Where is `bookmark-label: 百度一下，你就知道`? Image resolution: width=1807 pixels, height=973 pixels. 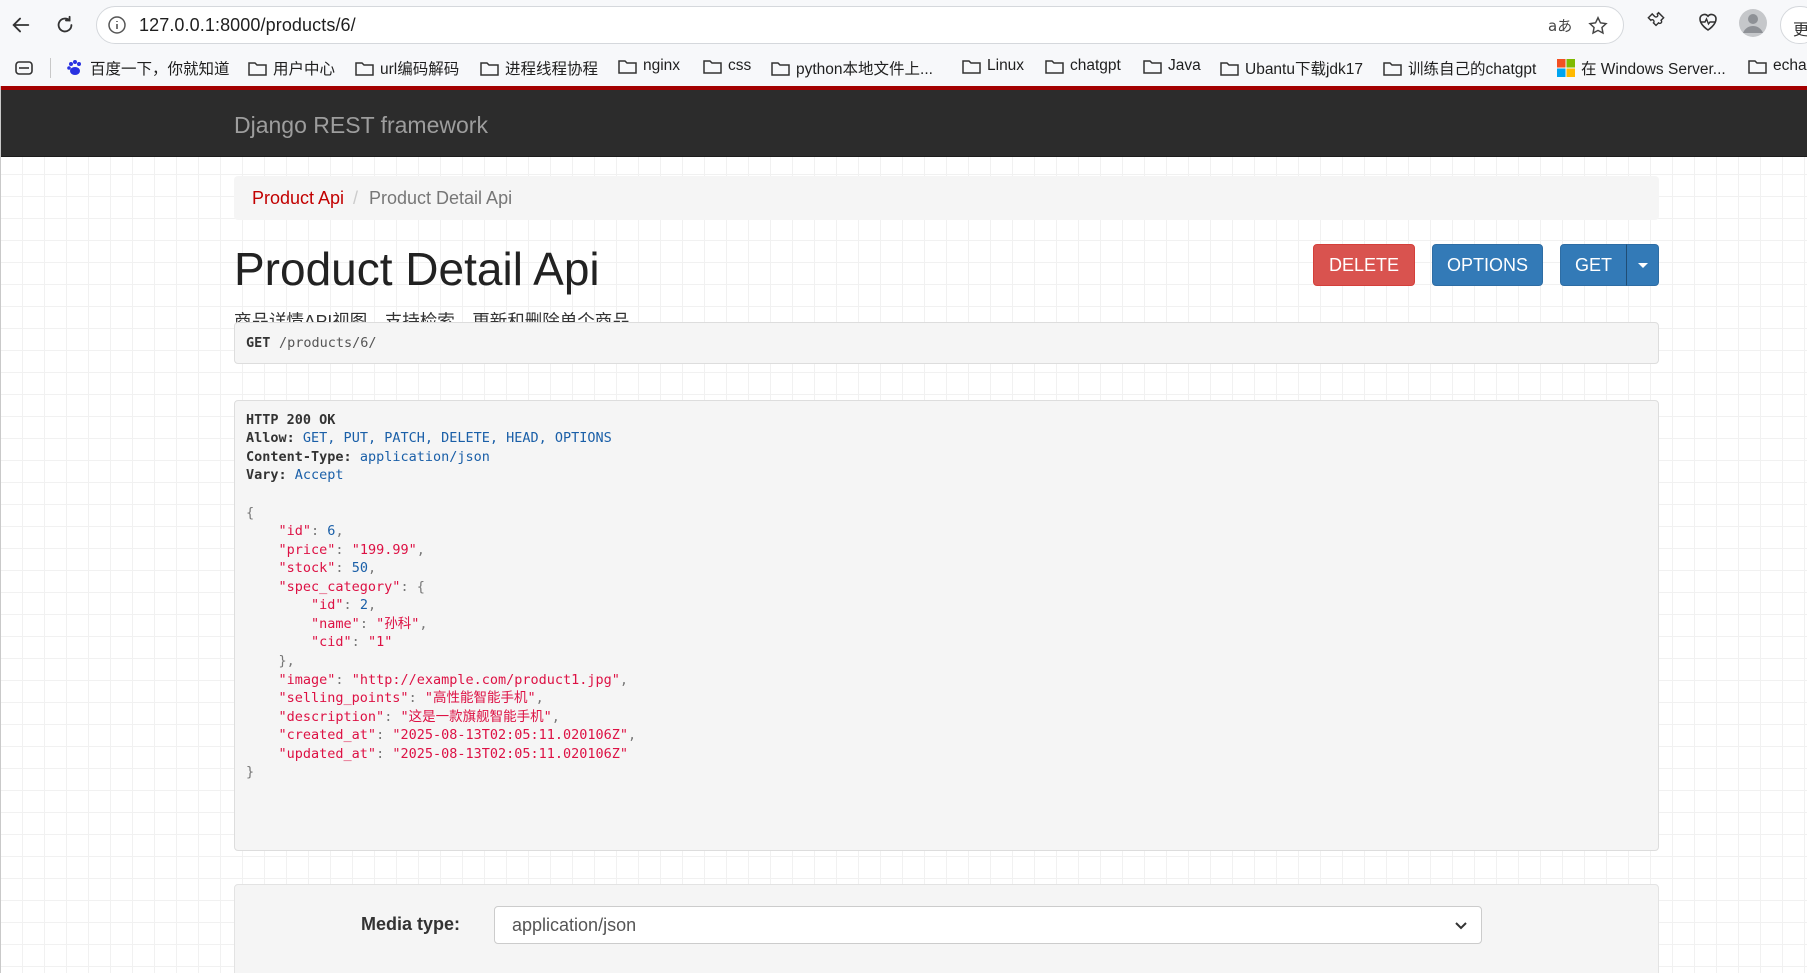 bookmark-label: 百度一下，你就知道 is located at coordinates (160, 69).